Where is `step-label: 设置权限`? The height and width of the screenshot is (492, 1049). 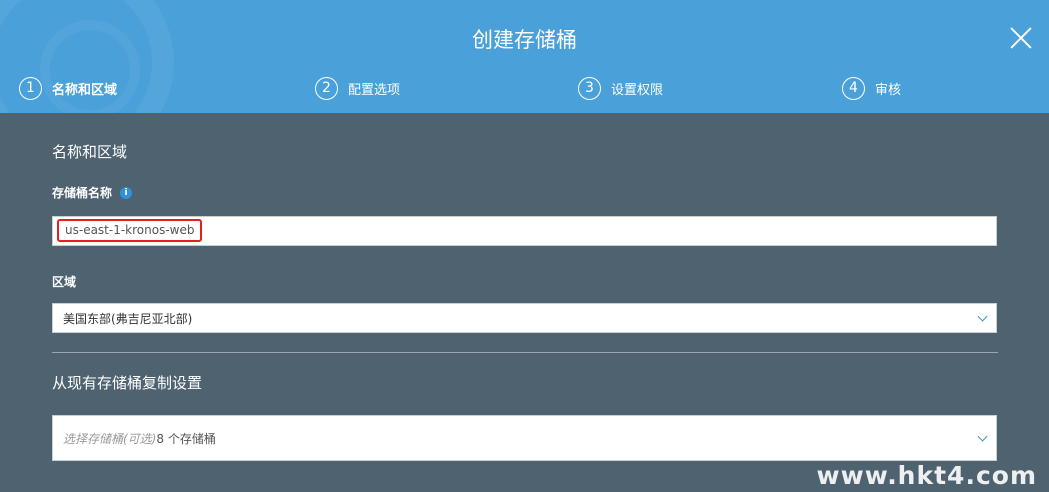
step-label: 设置权限 is located at coordinates (637, 90).